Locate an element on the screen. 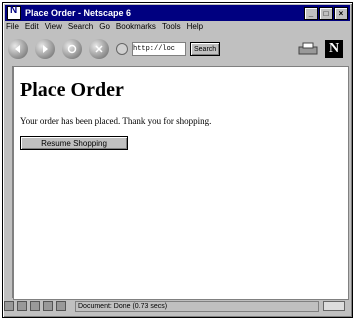 Image resolution: width=355 pixels, height=320 pixels. forward-button is located at coordinates (45, 49).